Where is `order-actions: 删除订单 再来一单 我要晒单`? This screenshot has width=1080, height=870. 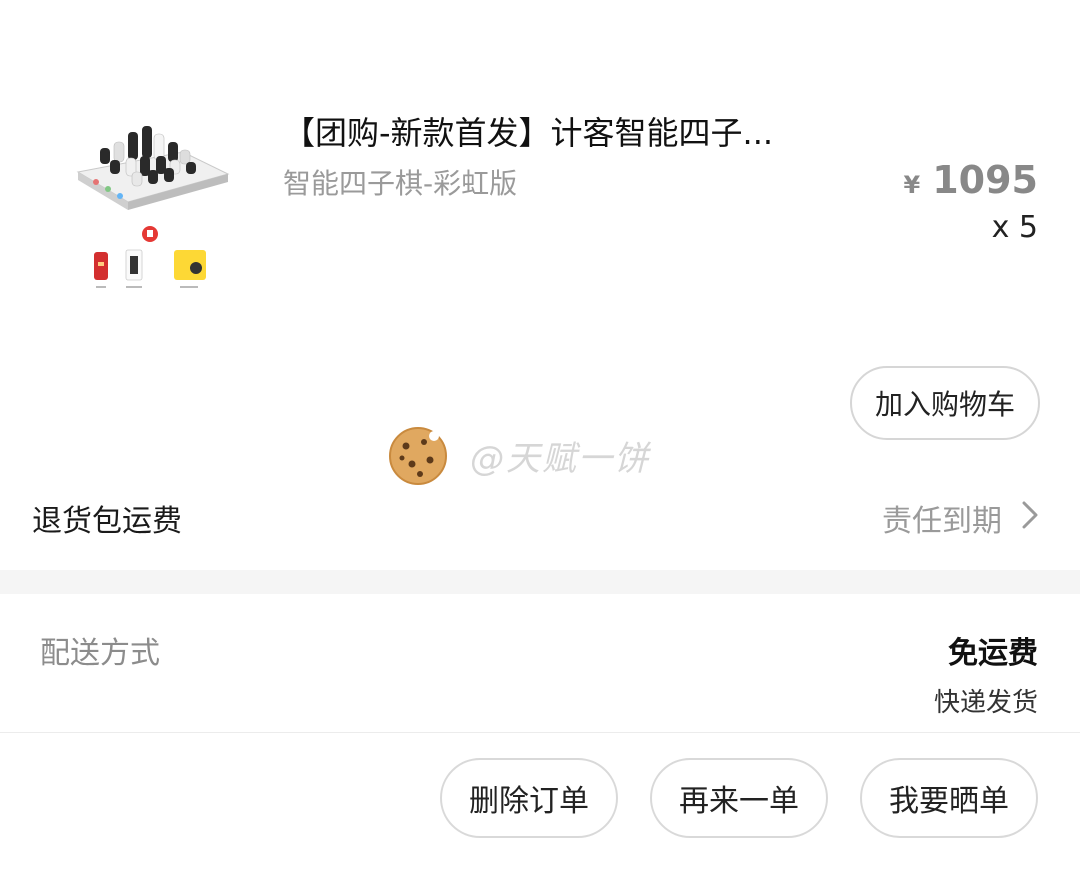
order-actions: 删除订单 再来一单 我要晒单 is located at coordinates (540, 798).